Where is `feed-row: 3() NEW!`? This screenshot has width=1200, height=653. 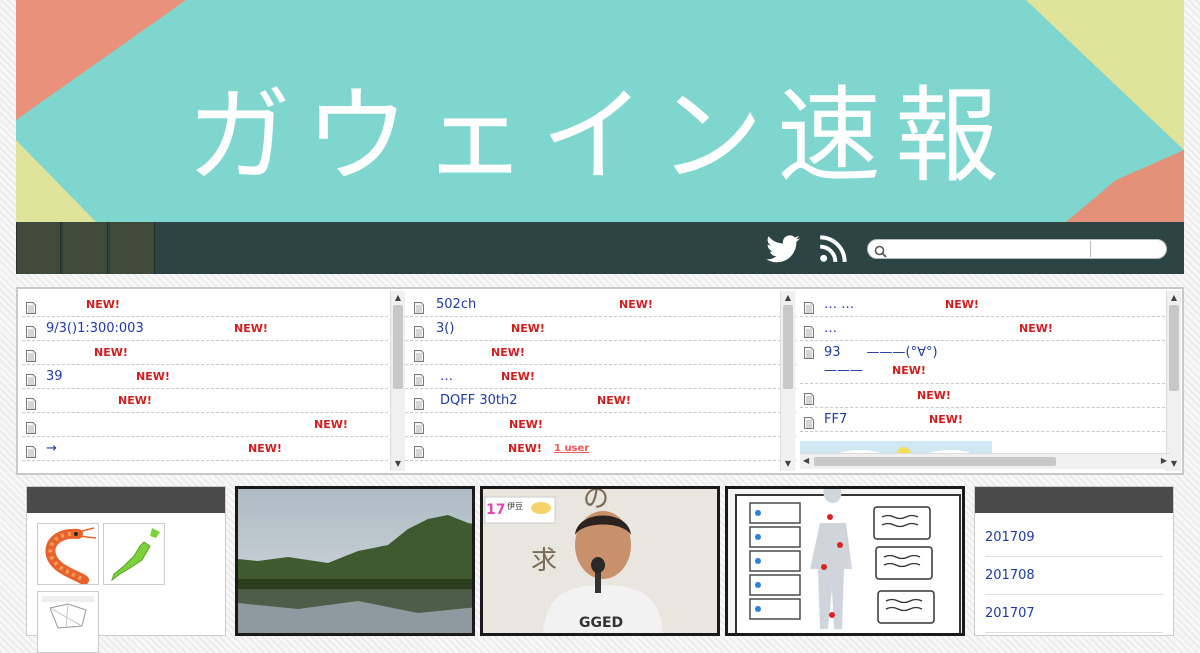
feed-row: 3() NEW! is located at coordinates (603, 329).